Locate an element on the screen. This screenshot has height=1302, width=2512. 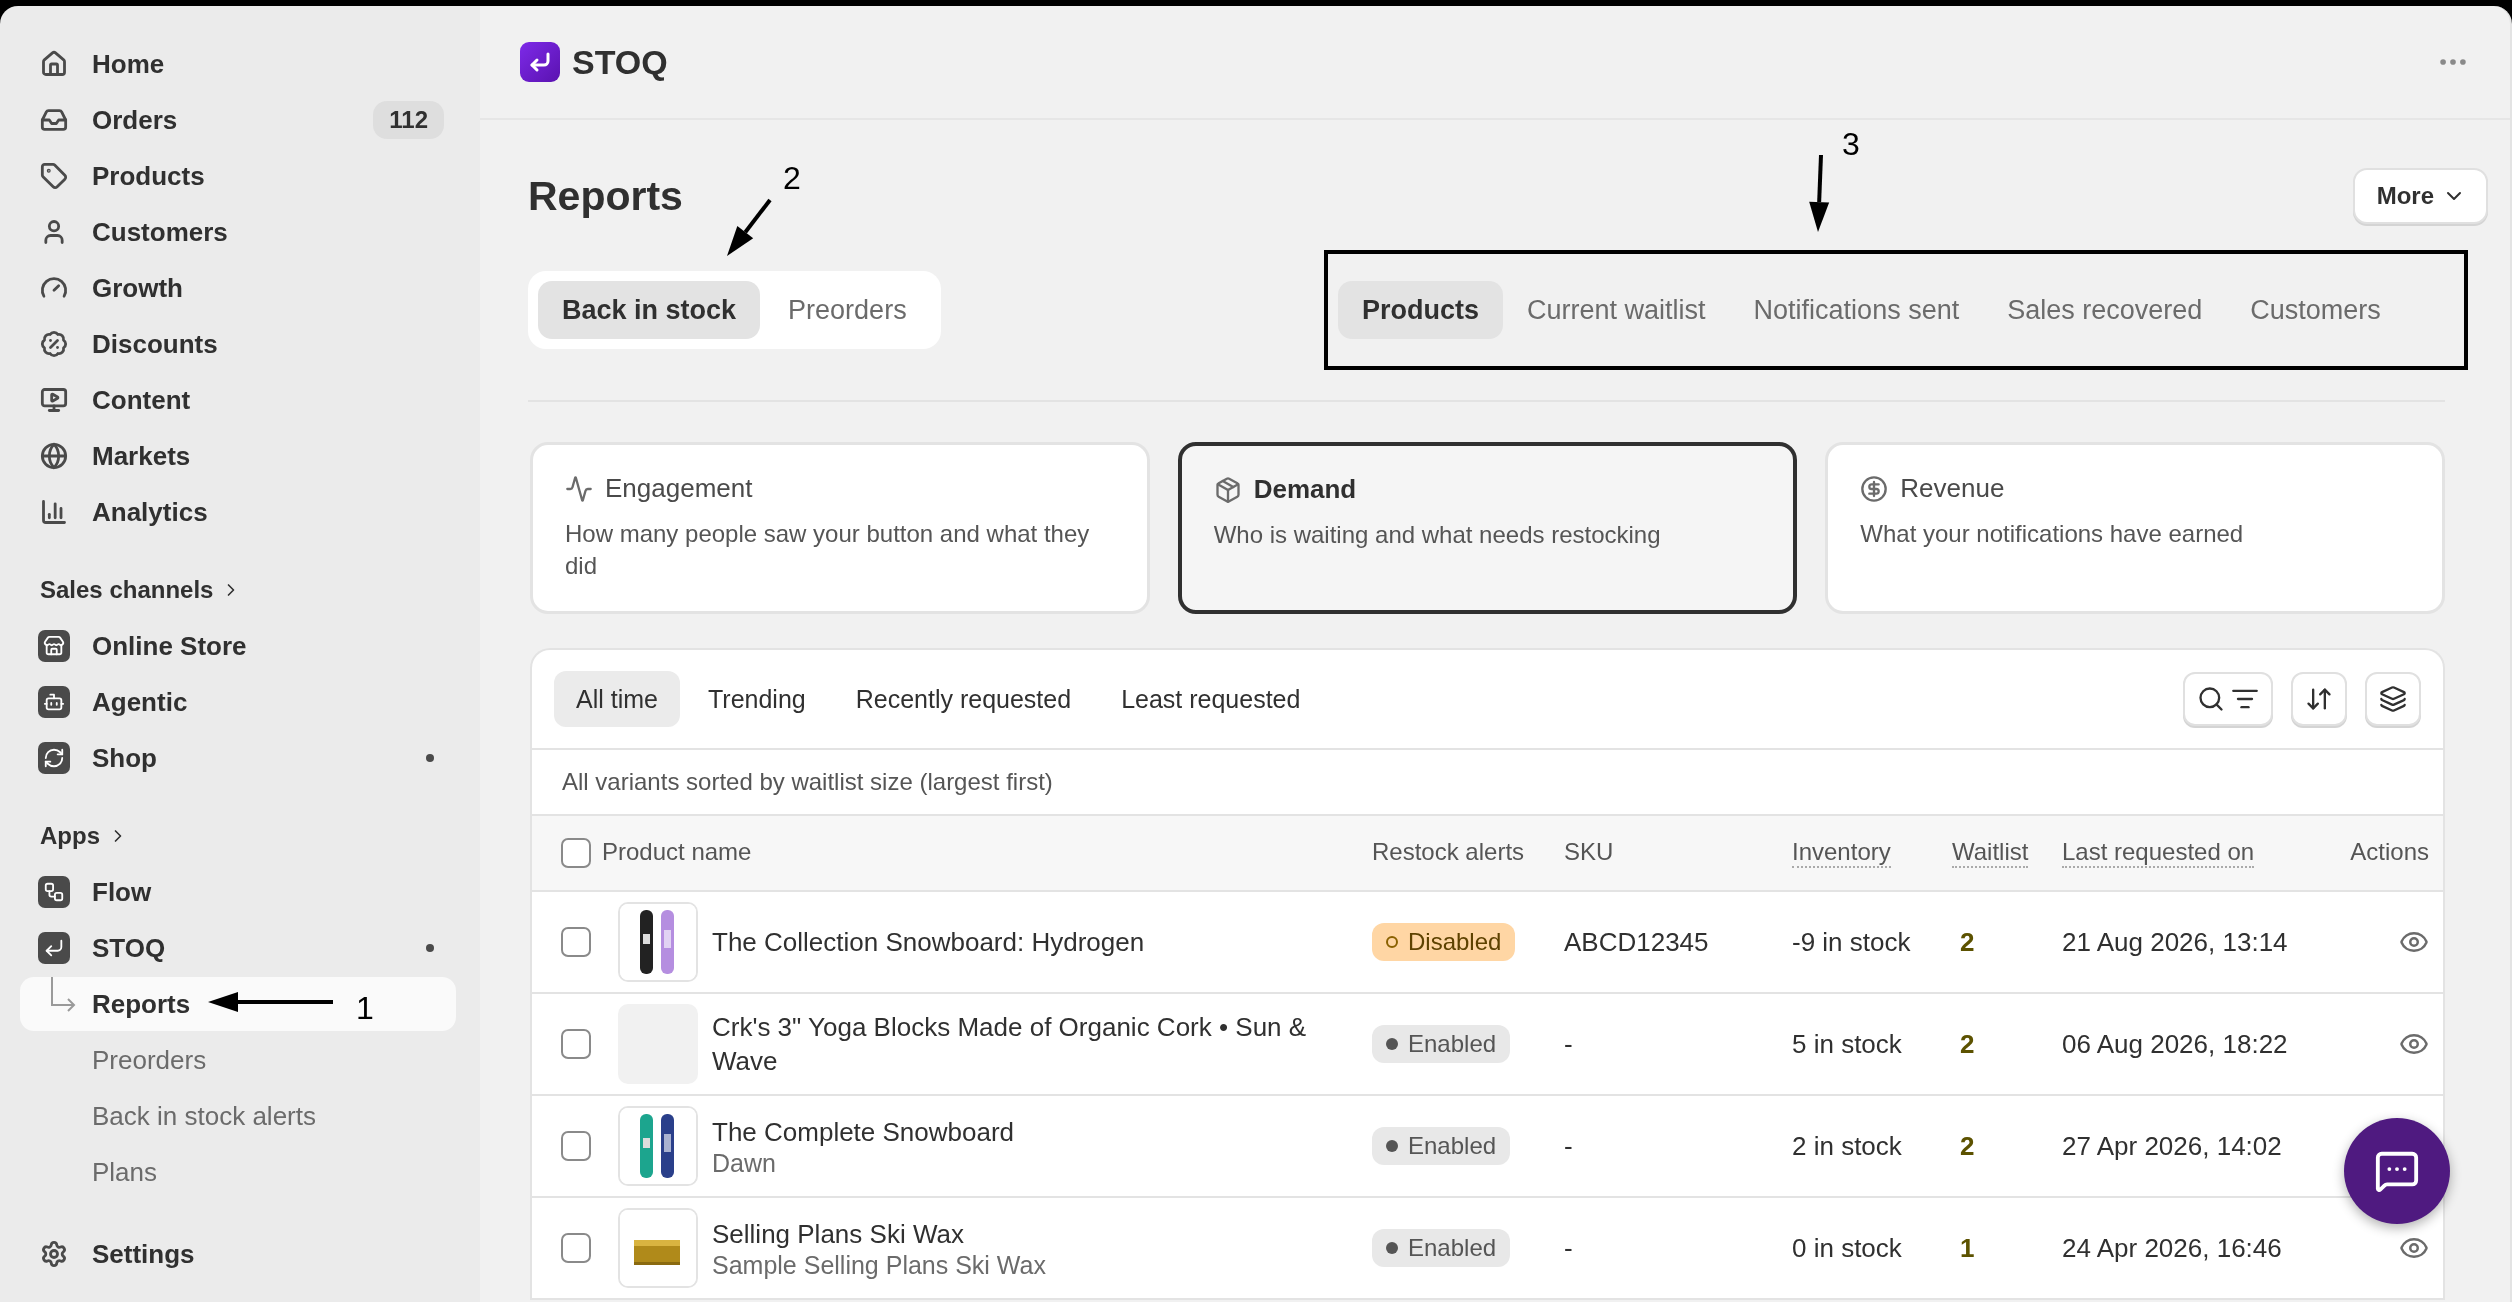
annotation-number: 1 is located at coordinates (365, 1008).